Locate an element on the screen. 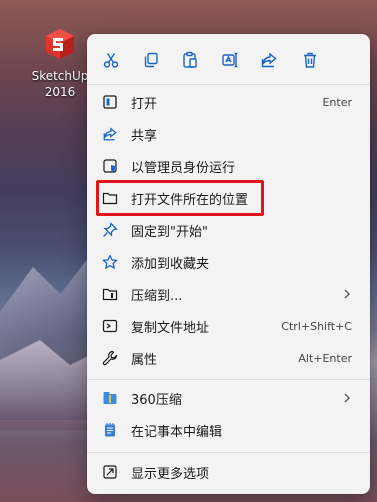 This screenshot has height=502, width=377. quick-actions-toolbar is located at coordinates (228, 59).